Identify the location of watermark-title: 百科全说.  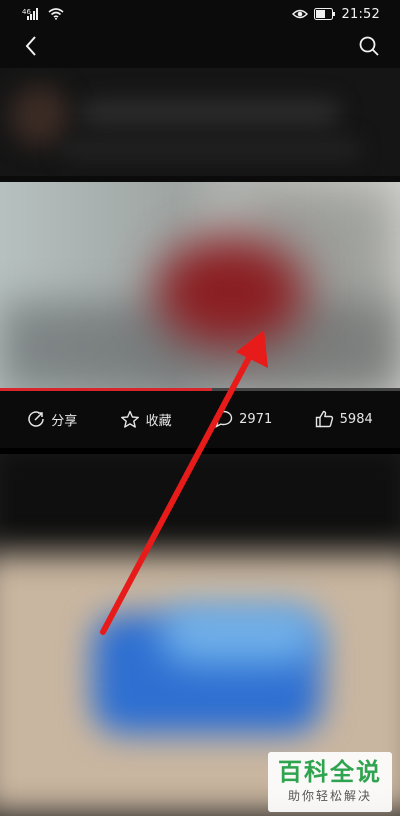
(330, 771).